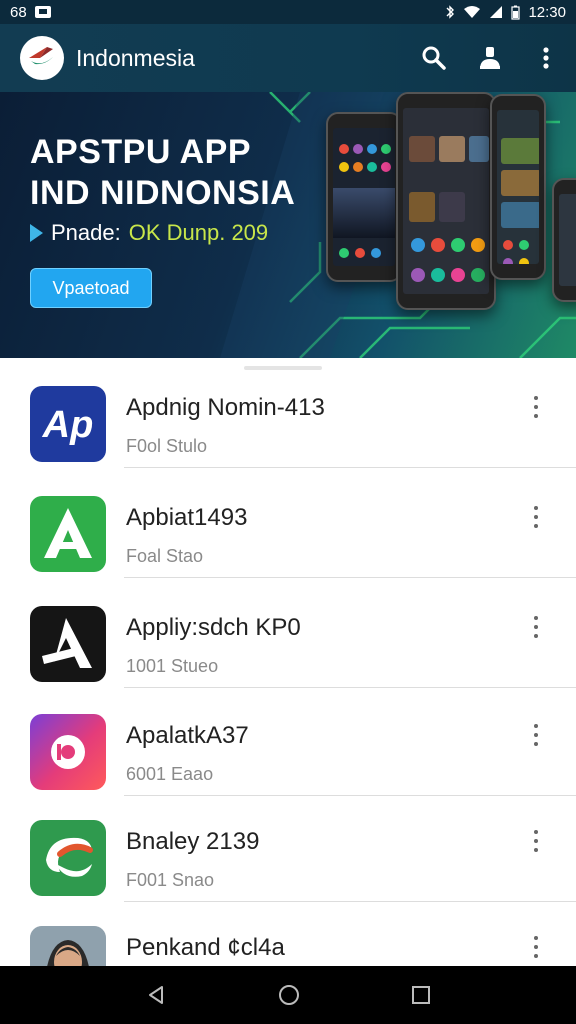  What do you see at coordinates (288, 932) in the screenshot?
I see `list-item: Penkand ¢cl4a` at bounding box center [288, 932].